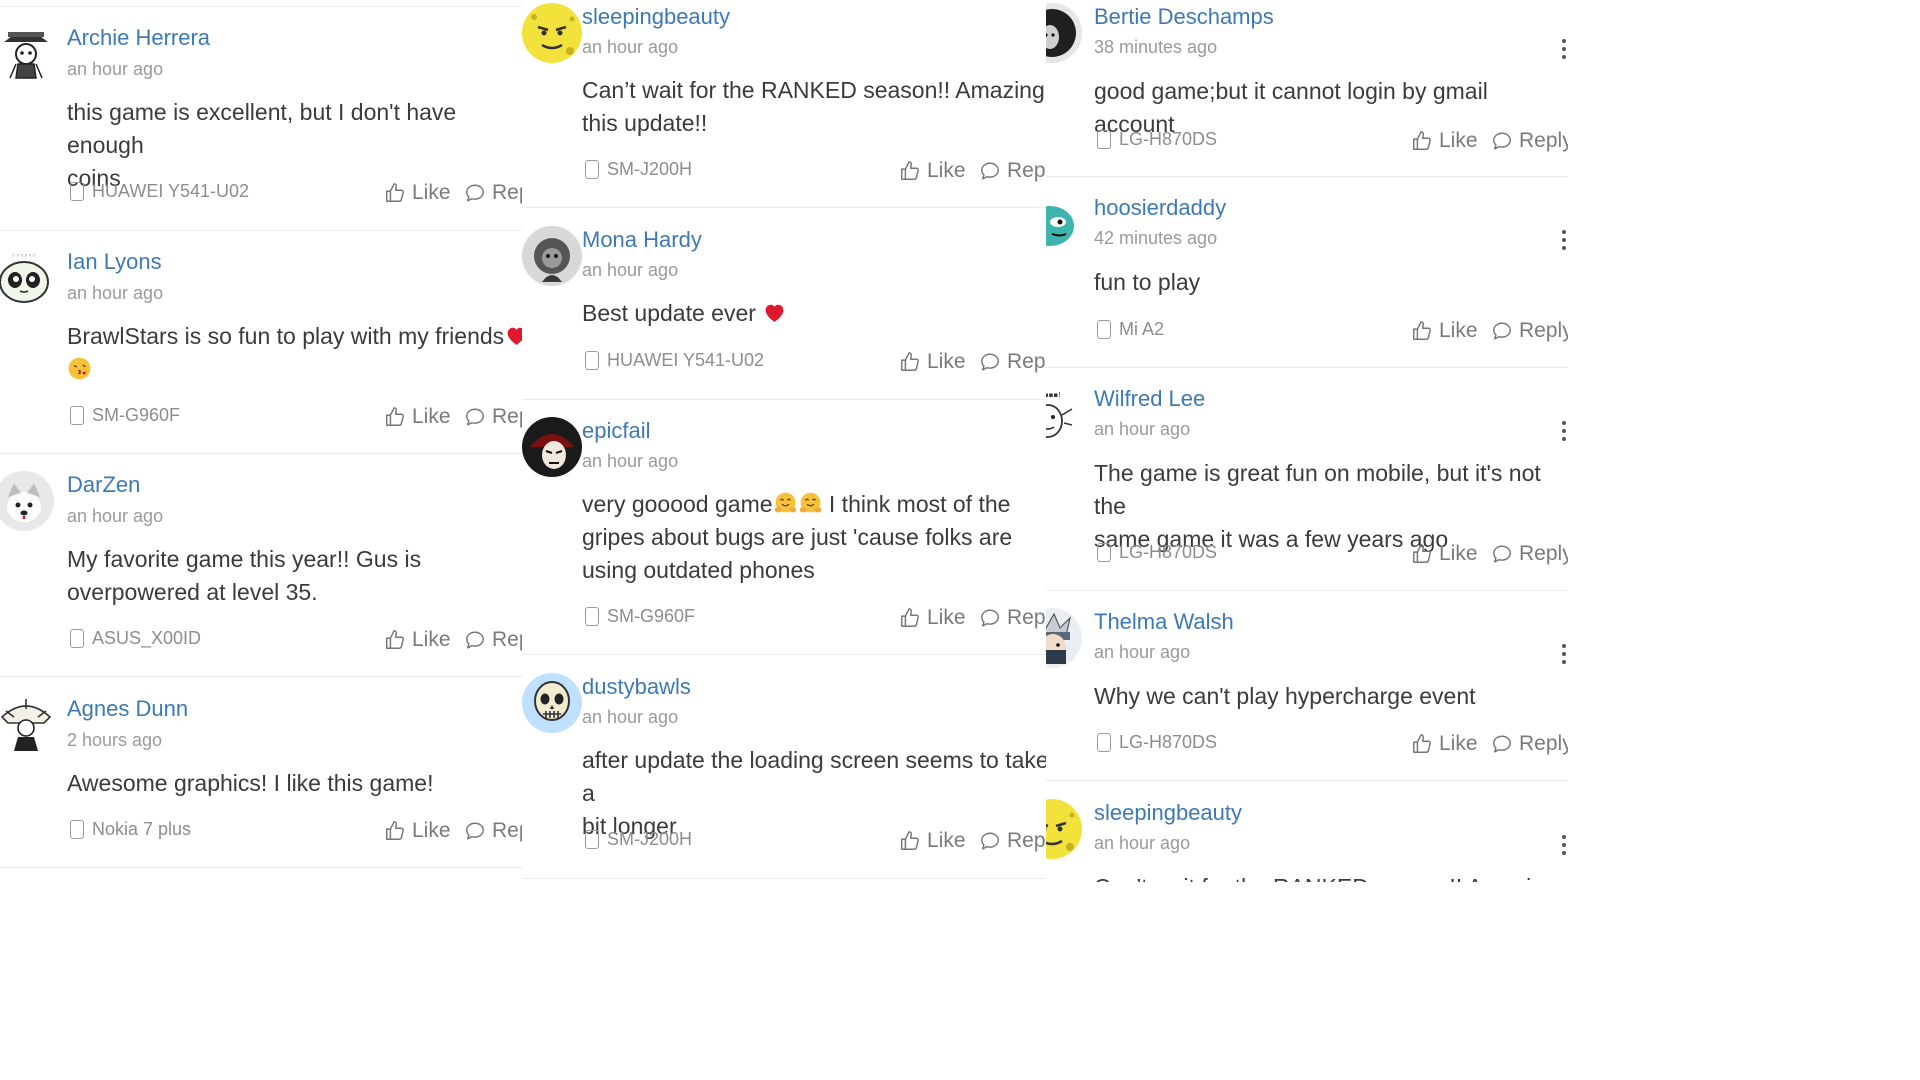 The width and height of the screenshot is (1920, 1080). What do you see at coordinates (127, 709) in the screenshot?
I see `username: Agnes Dunn` at bounding box center [127, 709].